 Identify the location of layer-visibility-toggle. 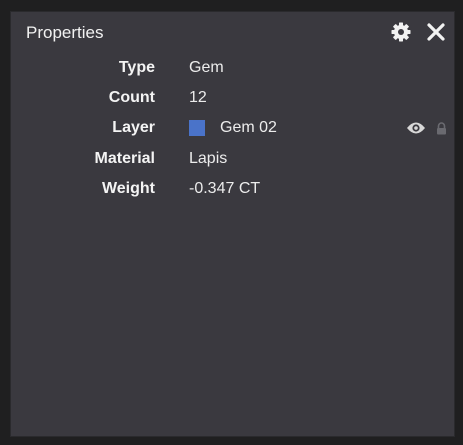
(416, 128).